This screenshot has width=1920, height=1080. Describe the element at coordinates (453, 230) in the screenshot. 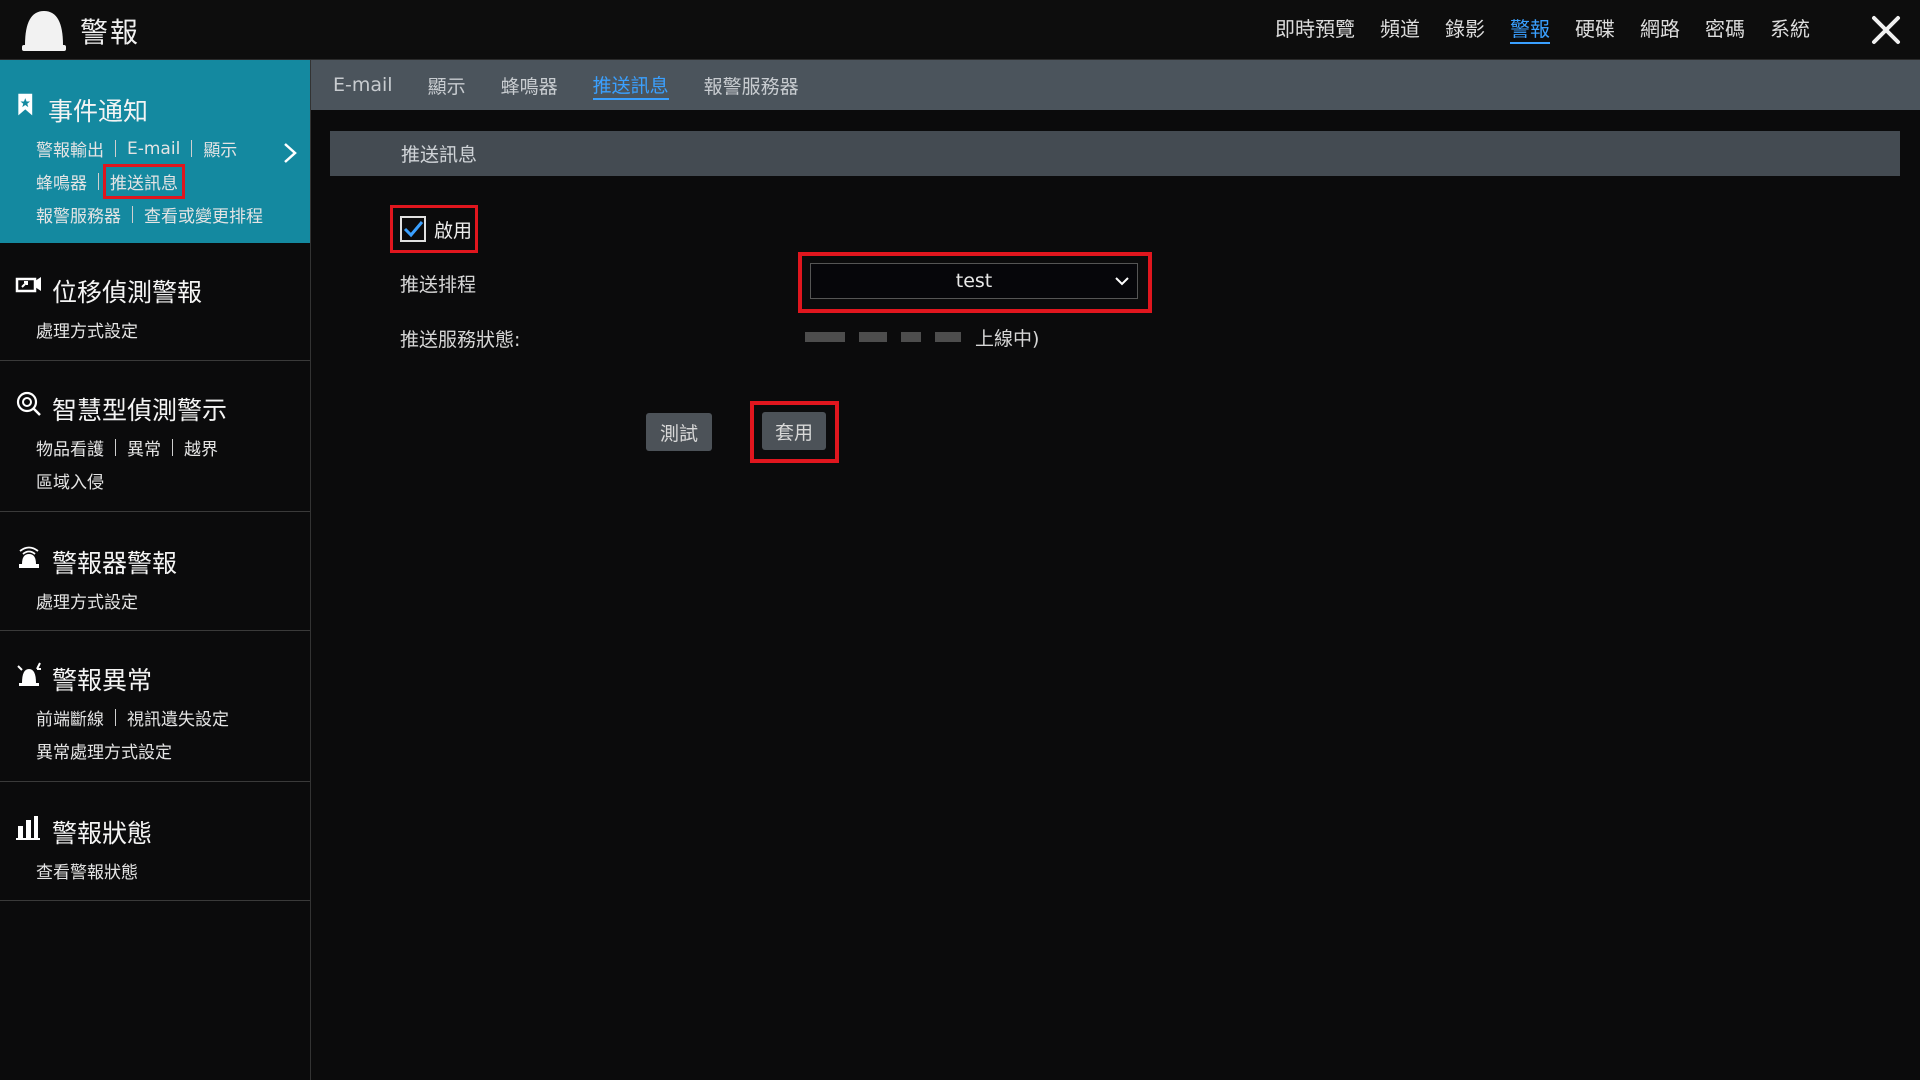

I see `enable-label: 啟用` at that location.